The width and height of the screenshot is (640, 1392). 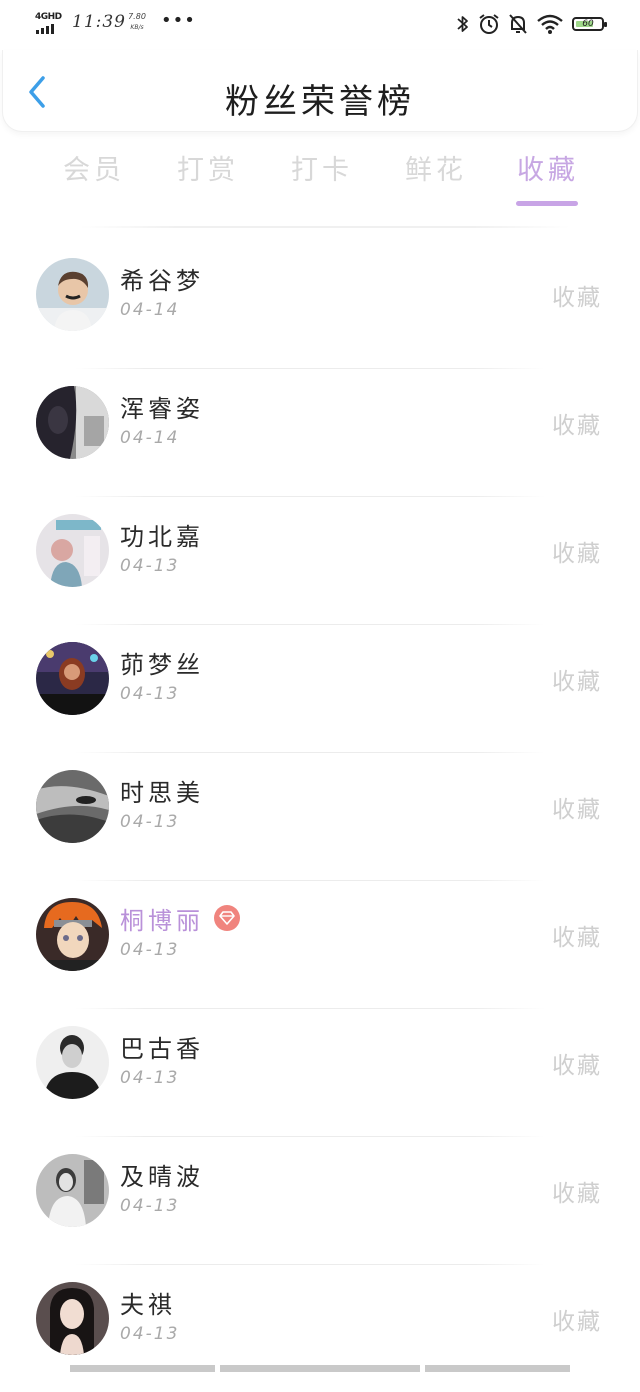 I want to click on name-wrap: 功北嘉, so click(x=162, y=534).